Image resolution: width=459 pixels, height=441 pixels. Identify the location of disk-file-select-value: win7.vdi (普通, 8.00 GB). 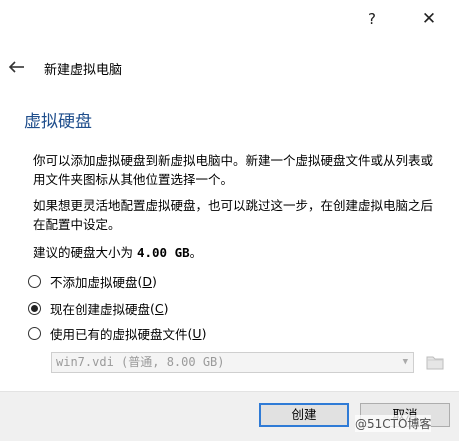
(140, 362).